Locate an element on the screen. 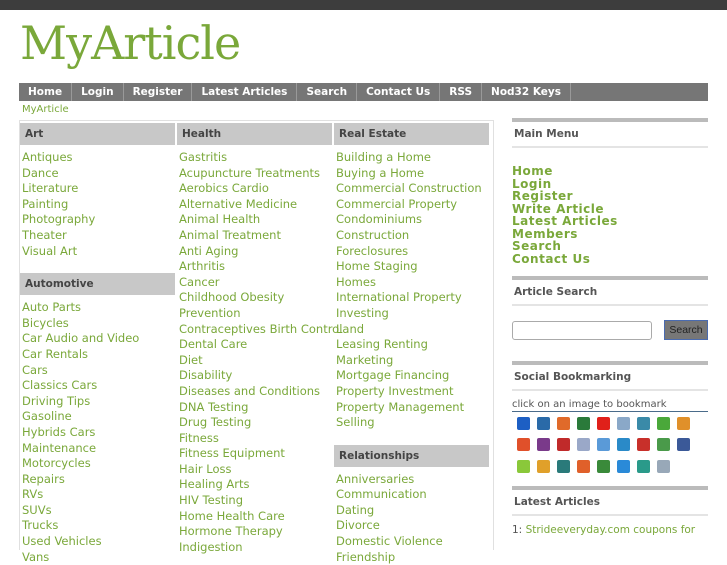 This screenshot has width=727, height=565. nav-rss: RSS is located at coordinates (461, 92).